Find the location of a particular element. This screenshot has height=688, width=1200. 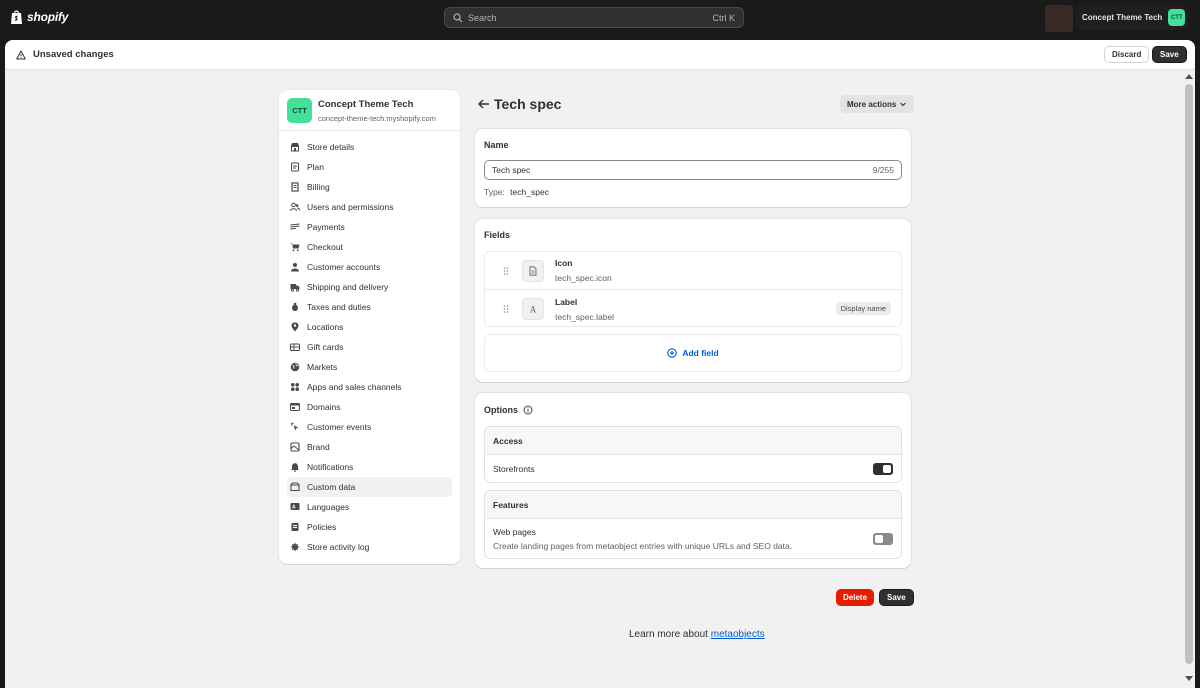

store-icon is located at coordinates (295, 147).